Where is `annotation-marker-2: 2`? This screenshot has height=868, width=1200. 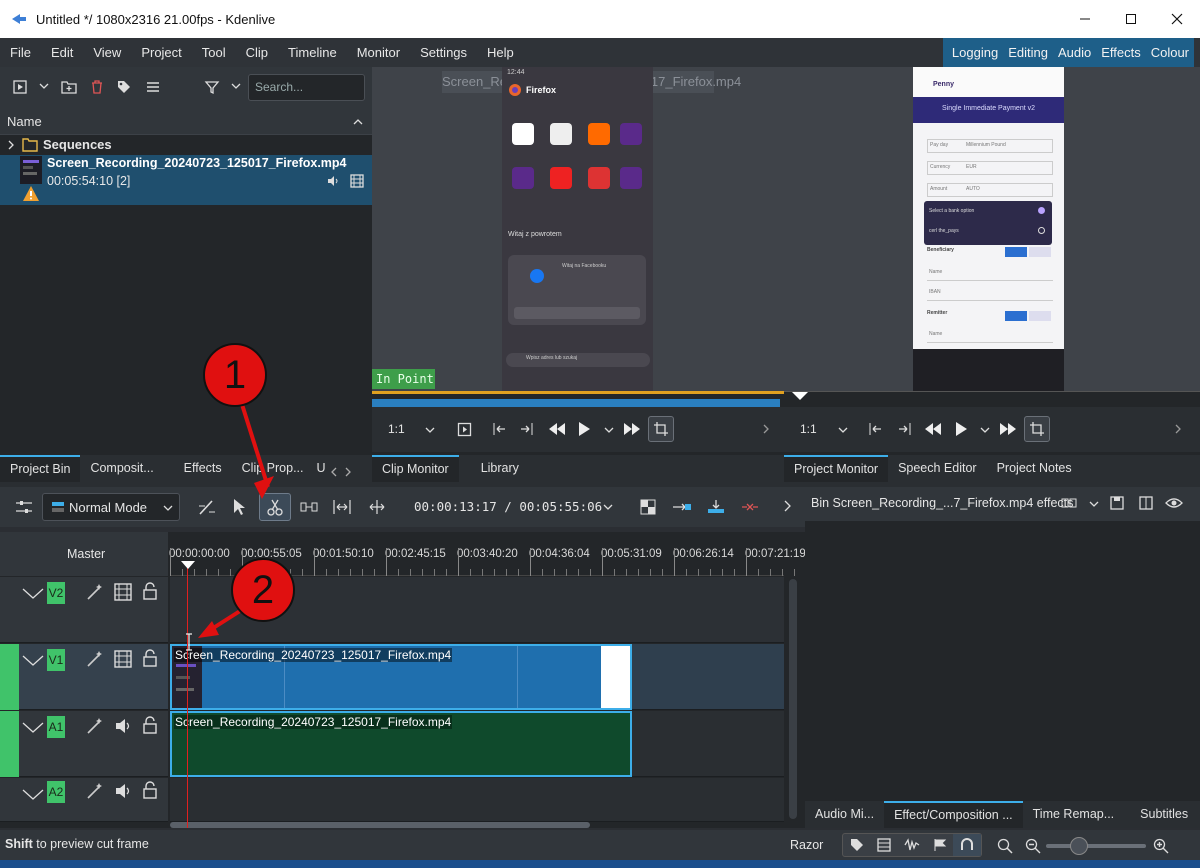 annotation-marker-2: 2 is located at coordinates (263, 590).